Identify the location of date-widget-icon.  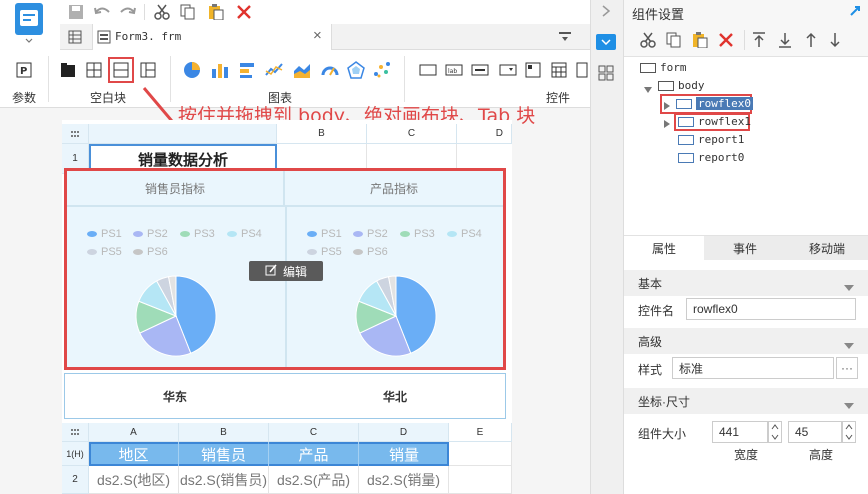
(560, 70).